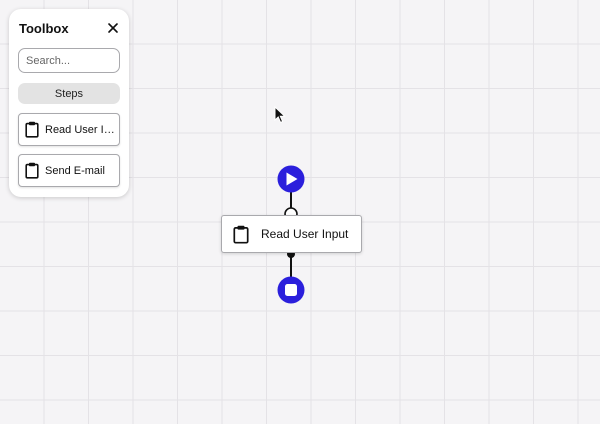 Image resolution: width=600 pixels, height=424 pixels. What do you see at coordinates (305, 234) in the screenshot?
I see `step-node-label: Read User Input` at bounding box center [305, 234].